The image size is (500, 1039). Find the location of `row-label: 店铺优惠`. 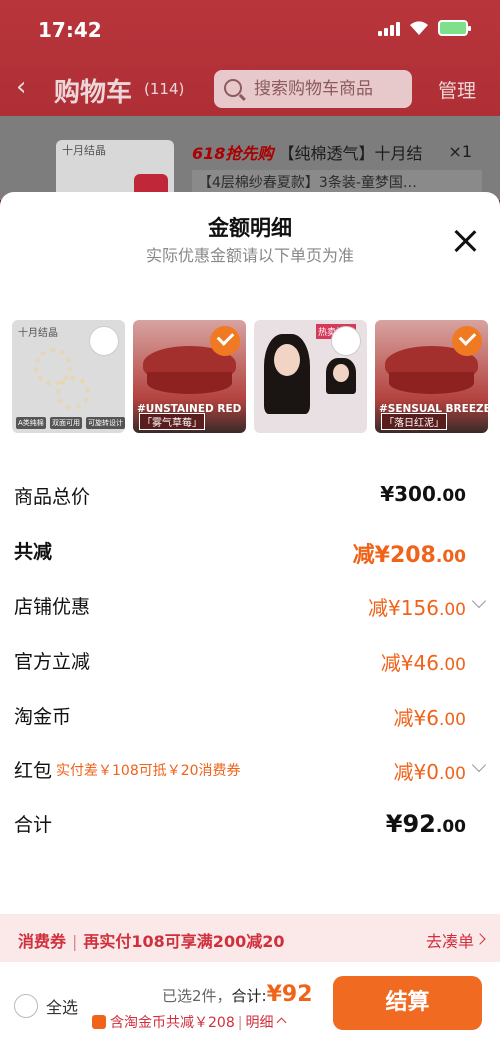

row-label: 店铺优惠 is located at coordinates (52, 607).